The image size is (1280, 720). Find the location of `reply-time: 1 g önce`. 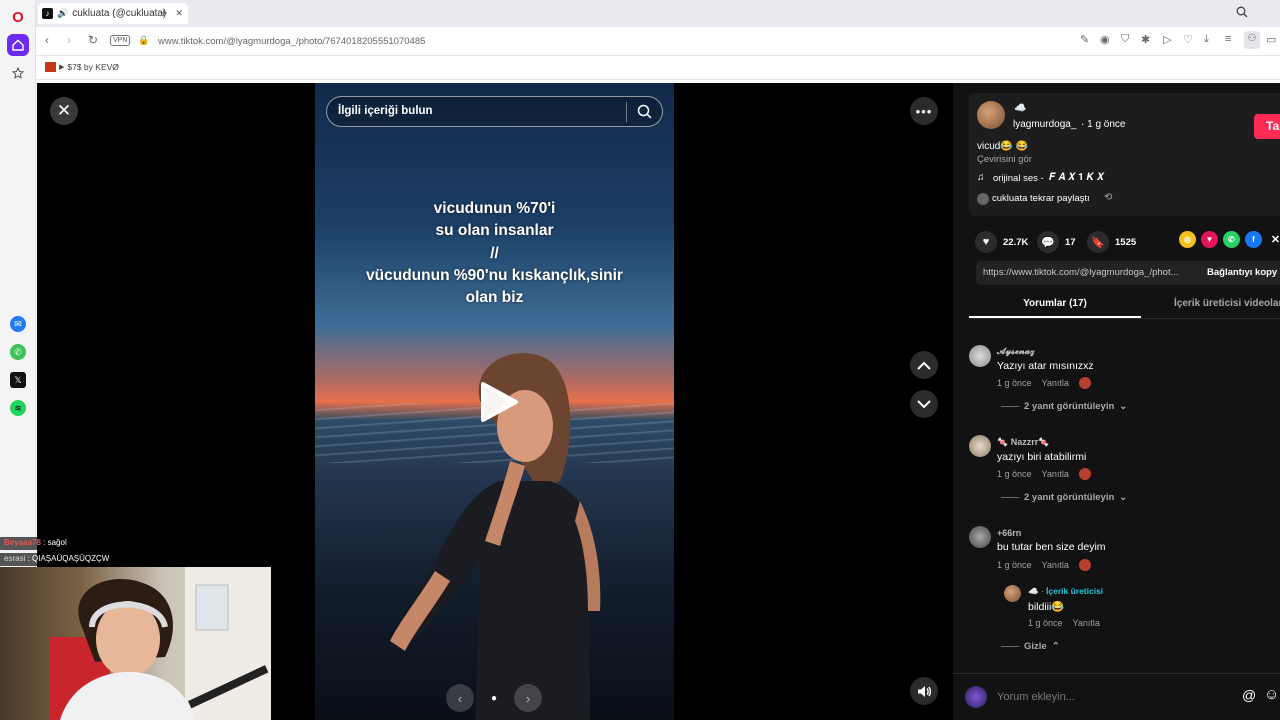

reply-time: 1 g önce is located at coordinates (1045, 623).